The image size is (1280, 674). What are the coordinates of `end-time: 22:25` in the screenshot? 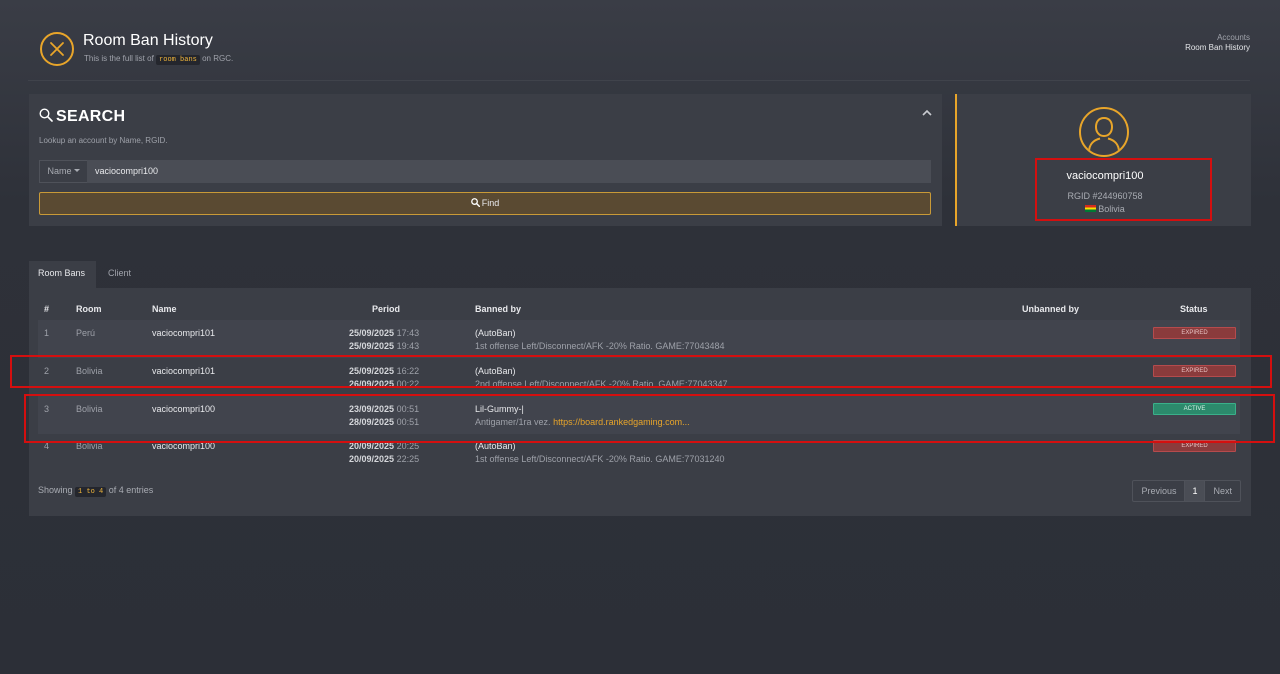 It's located at (408, 459).